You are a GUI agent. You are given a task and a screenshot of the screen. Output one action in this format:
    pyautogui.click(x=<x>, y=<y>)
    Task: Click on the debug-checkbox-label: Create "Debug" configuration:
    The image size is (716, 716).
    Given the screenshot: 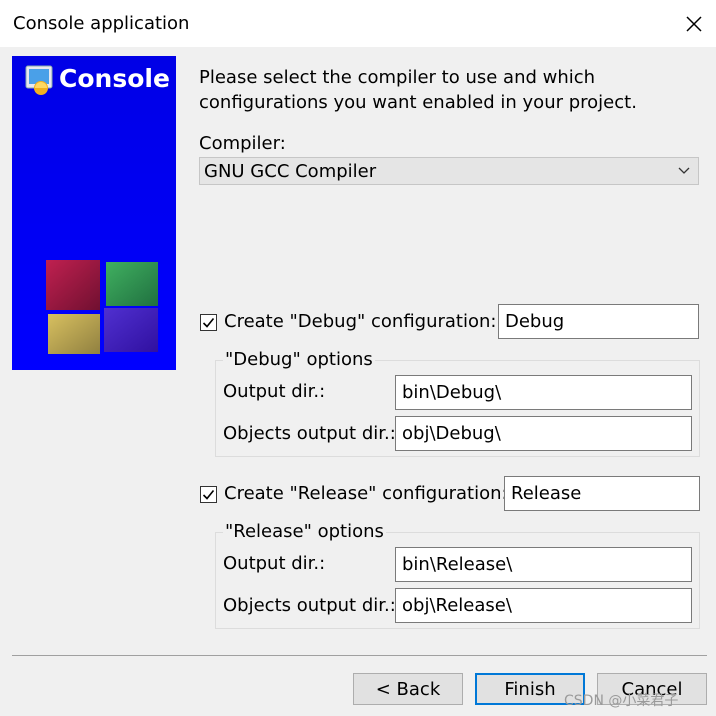 What is the action you would take?
    pyautogui.click(x=360, y=321)
    